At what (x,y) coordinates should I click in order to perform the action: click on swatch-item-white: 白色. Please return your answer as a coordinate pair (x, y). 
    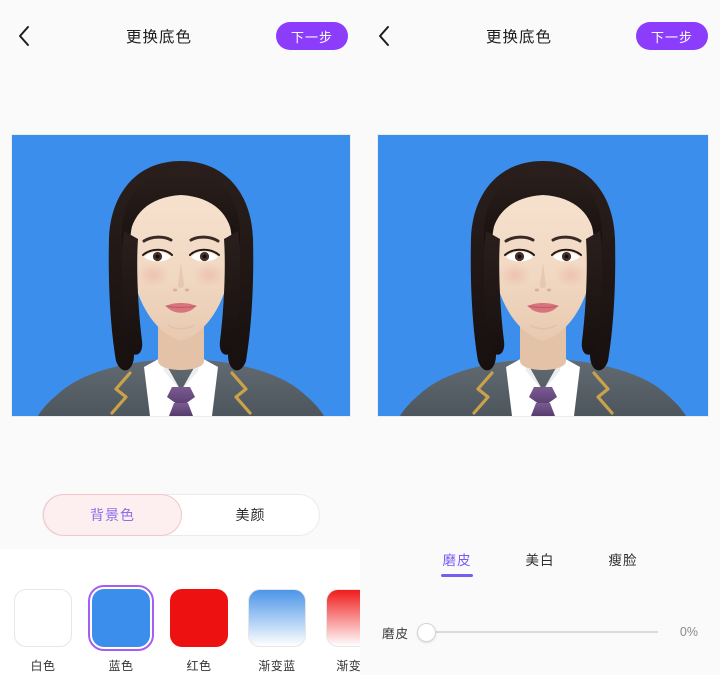
    Looking at the image, I should click on (43, 631).